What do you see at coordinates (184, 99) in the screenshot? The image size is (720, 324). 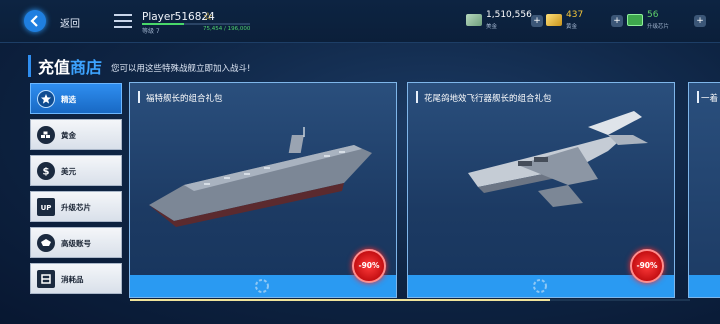 I see `card-title: 福特舰长的组合礼包` at bounding box center [184, 99].